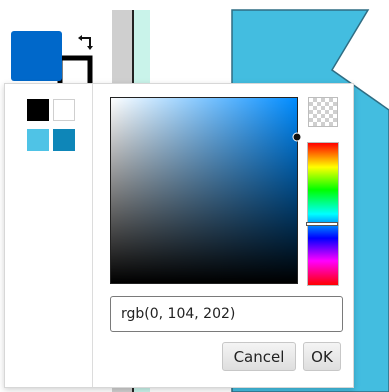 This screenshot has width=389, height=392. Describe the element at coordinates (259, 356) in the screenshot. I see `cancel-button: Cancel` at that location.